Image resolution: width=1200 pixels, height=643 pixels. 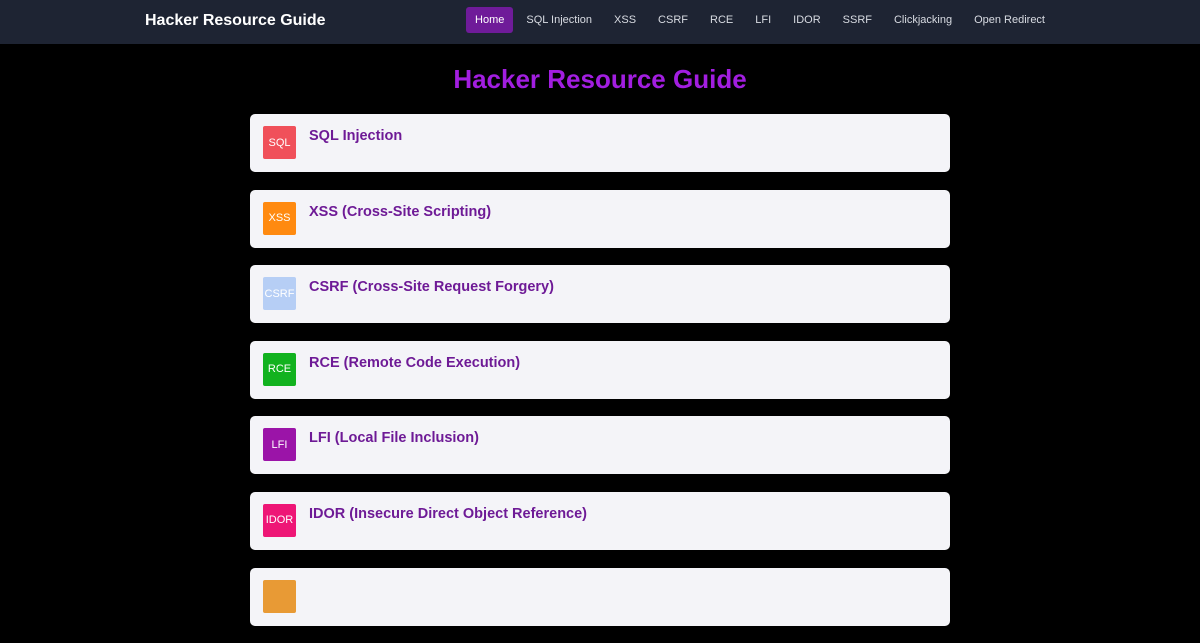 What do you see at coordinates (600, 445) in the screenshot?
I see `resource-card-lfi: LFI LFI (Local File Inclusion)` at bounding box center [600, 445].